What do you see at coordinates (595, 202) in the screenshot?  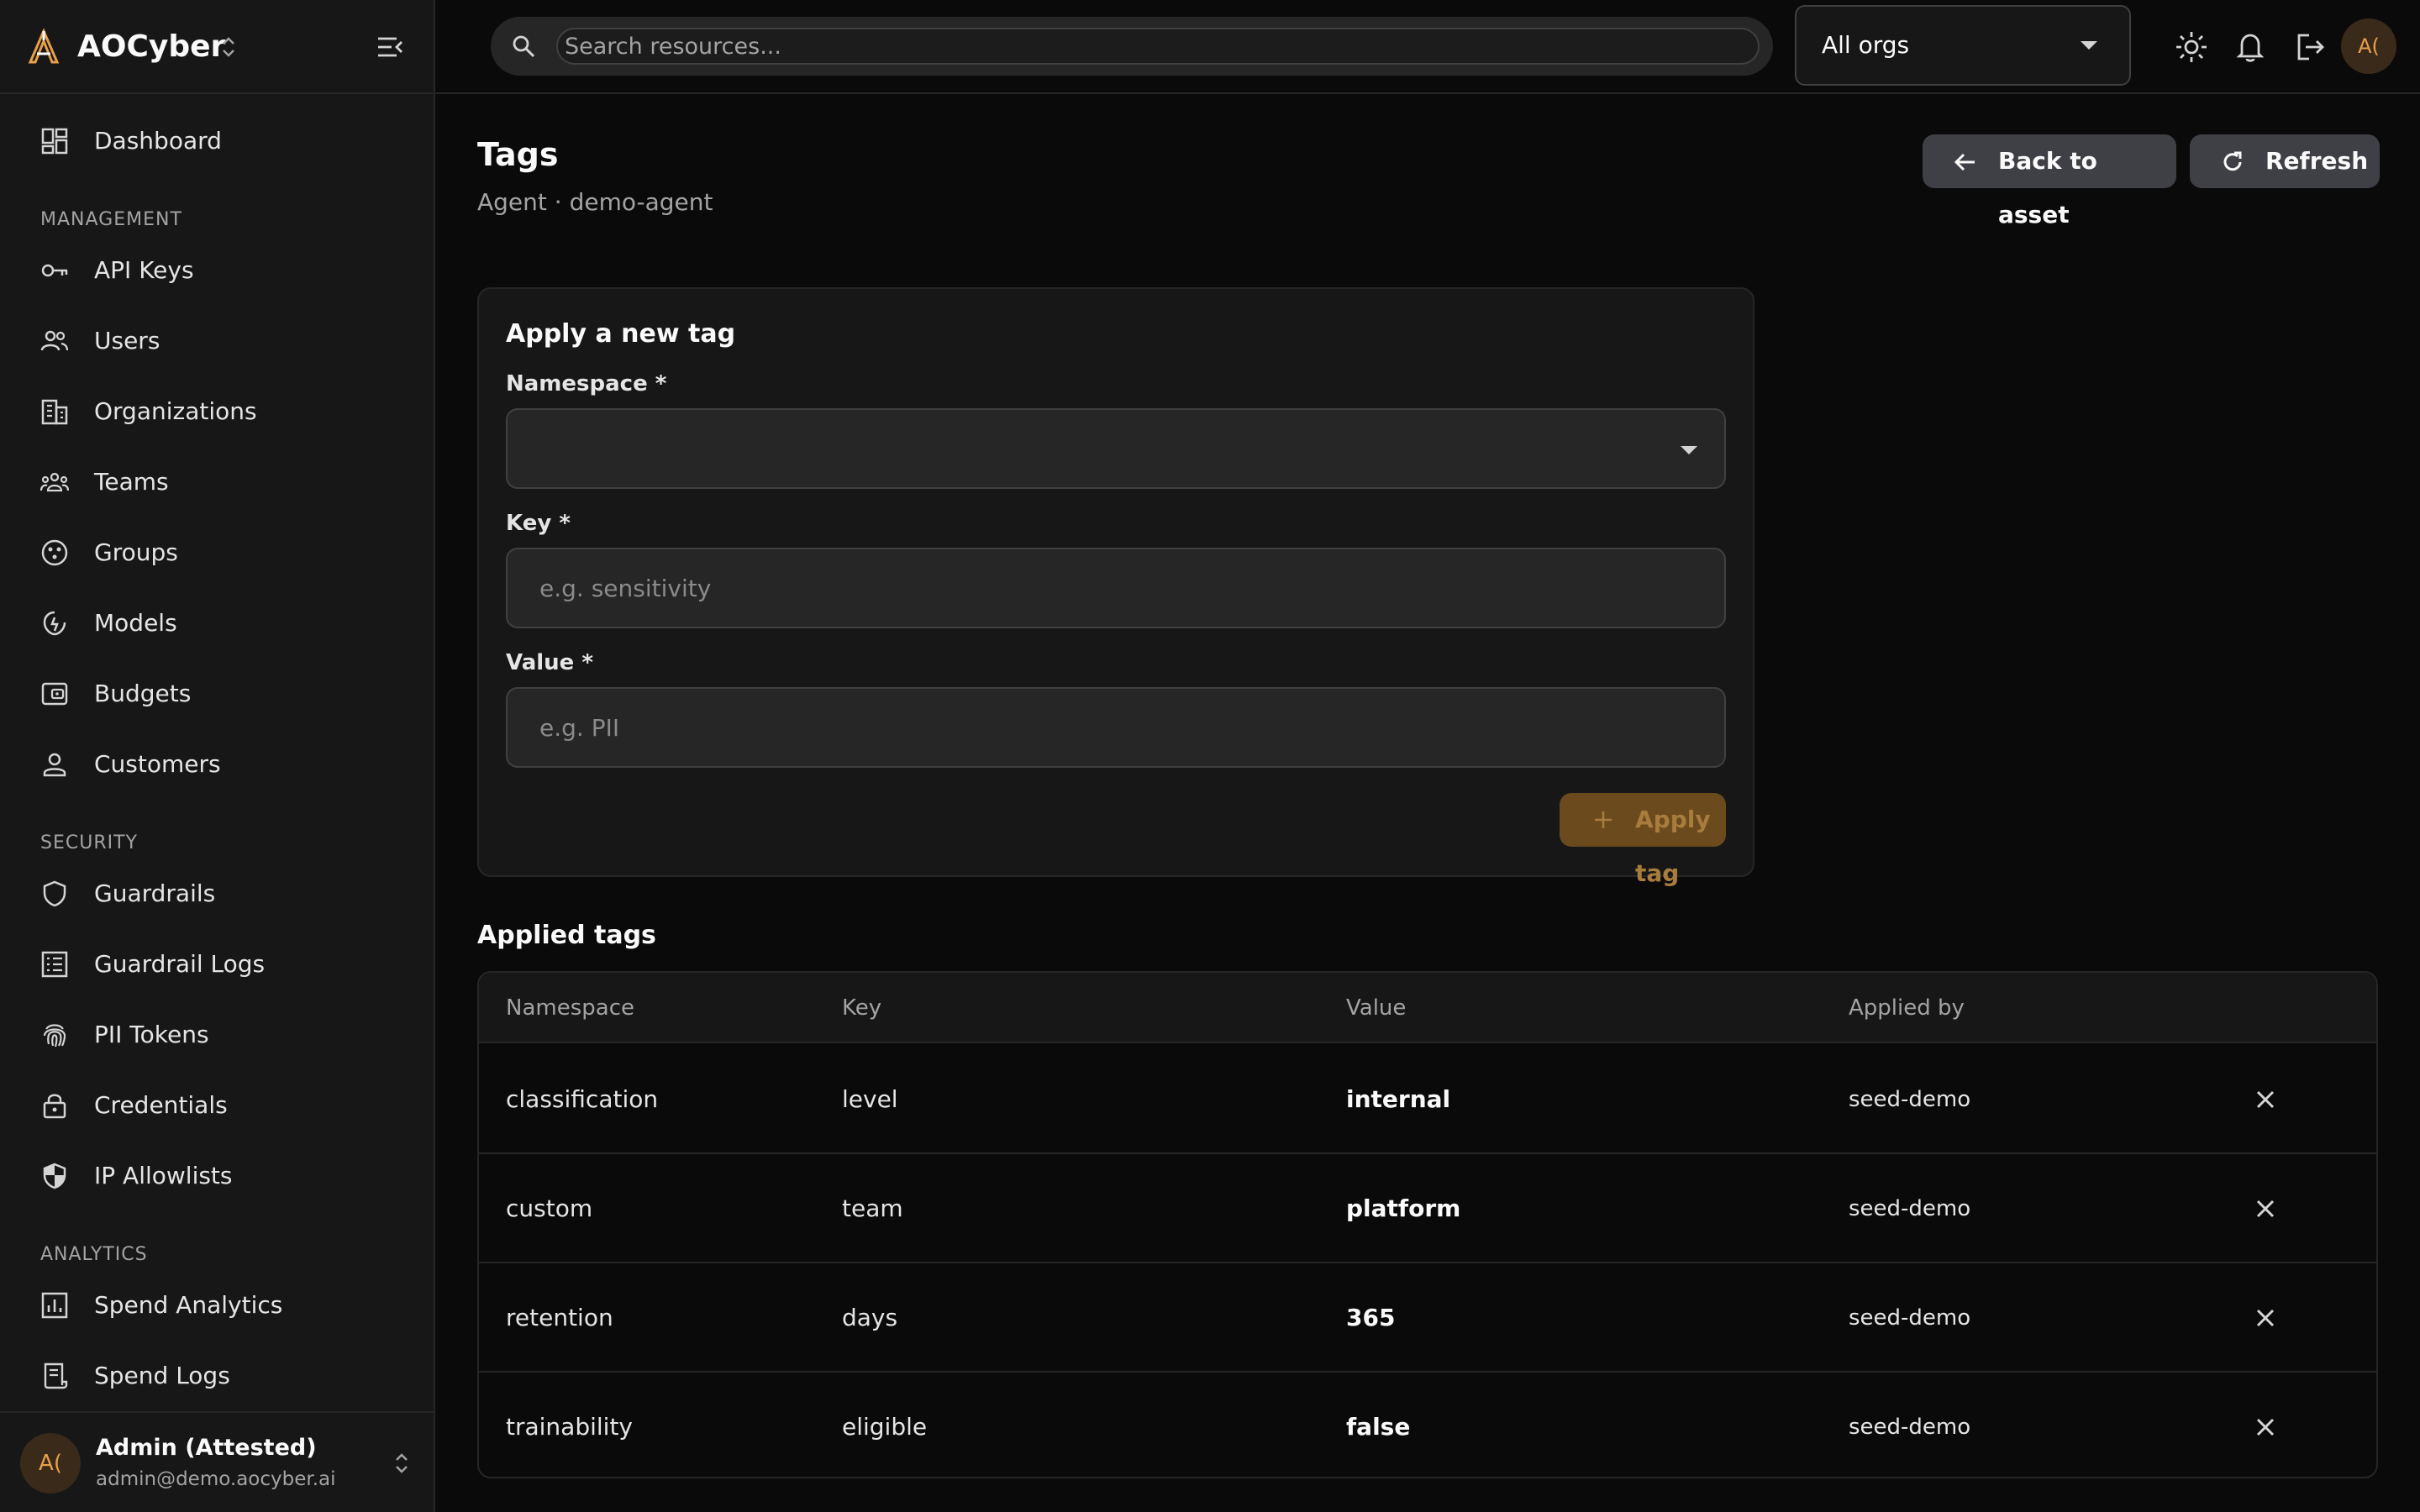 I see `page-subtitle: Agent · demo-agent` at bounding box center [595, 202].